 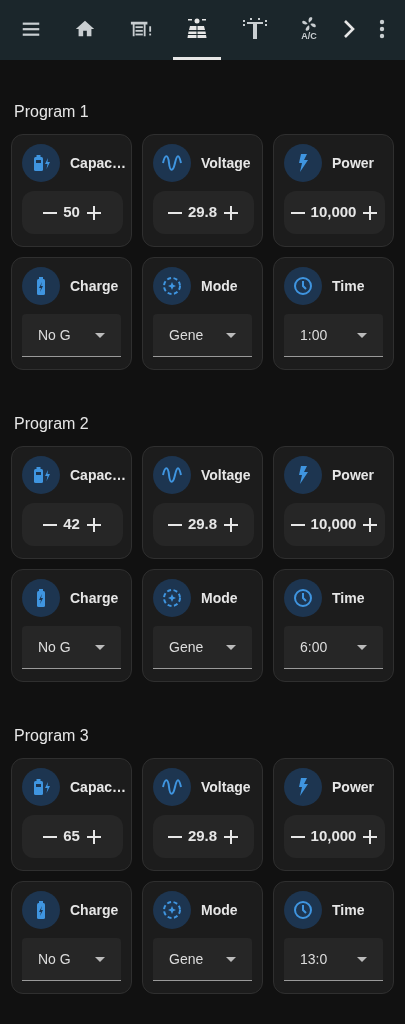 What do you see at coordinates (219, 910) in the screenshot?
I see `card-label: Mode` at bounding box center [219, 910].